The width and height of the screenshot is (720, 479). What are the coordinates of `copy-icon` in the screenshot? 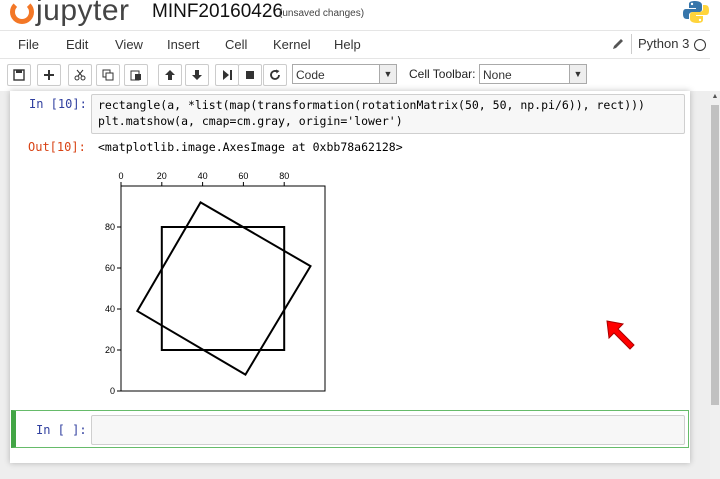 It's located at (108, 75).